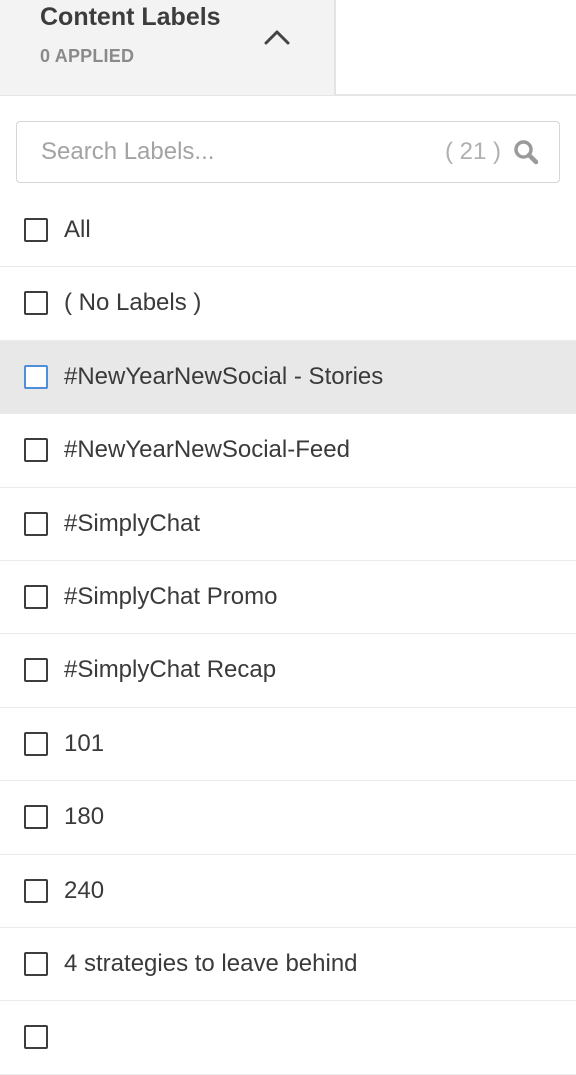  I want to click on label-item-all: All, so click(288, 231).